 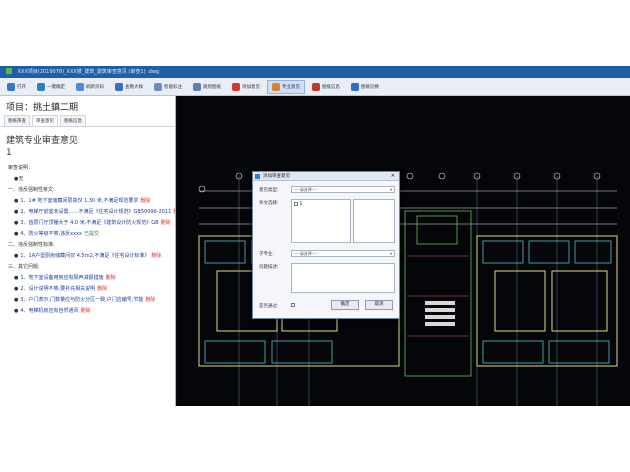 What do you see at coordinates (269, 190) in the screenshot?
I see `type-label: 意见类型:` at bounding box center [269, 190].